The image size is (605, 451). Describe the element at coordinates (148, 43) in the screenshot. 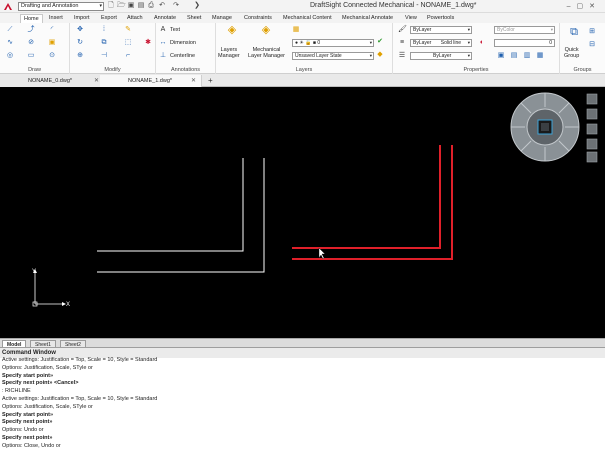

I see `explode-icon: ✱` at that location.